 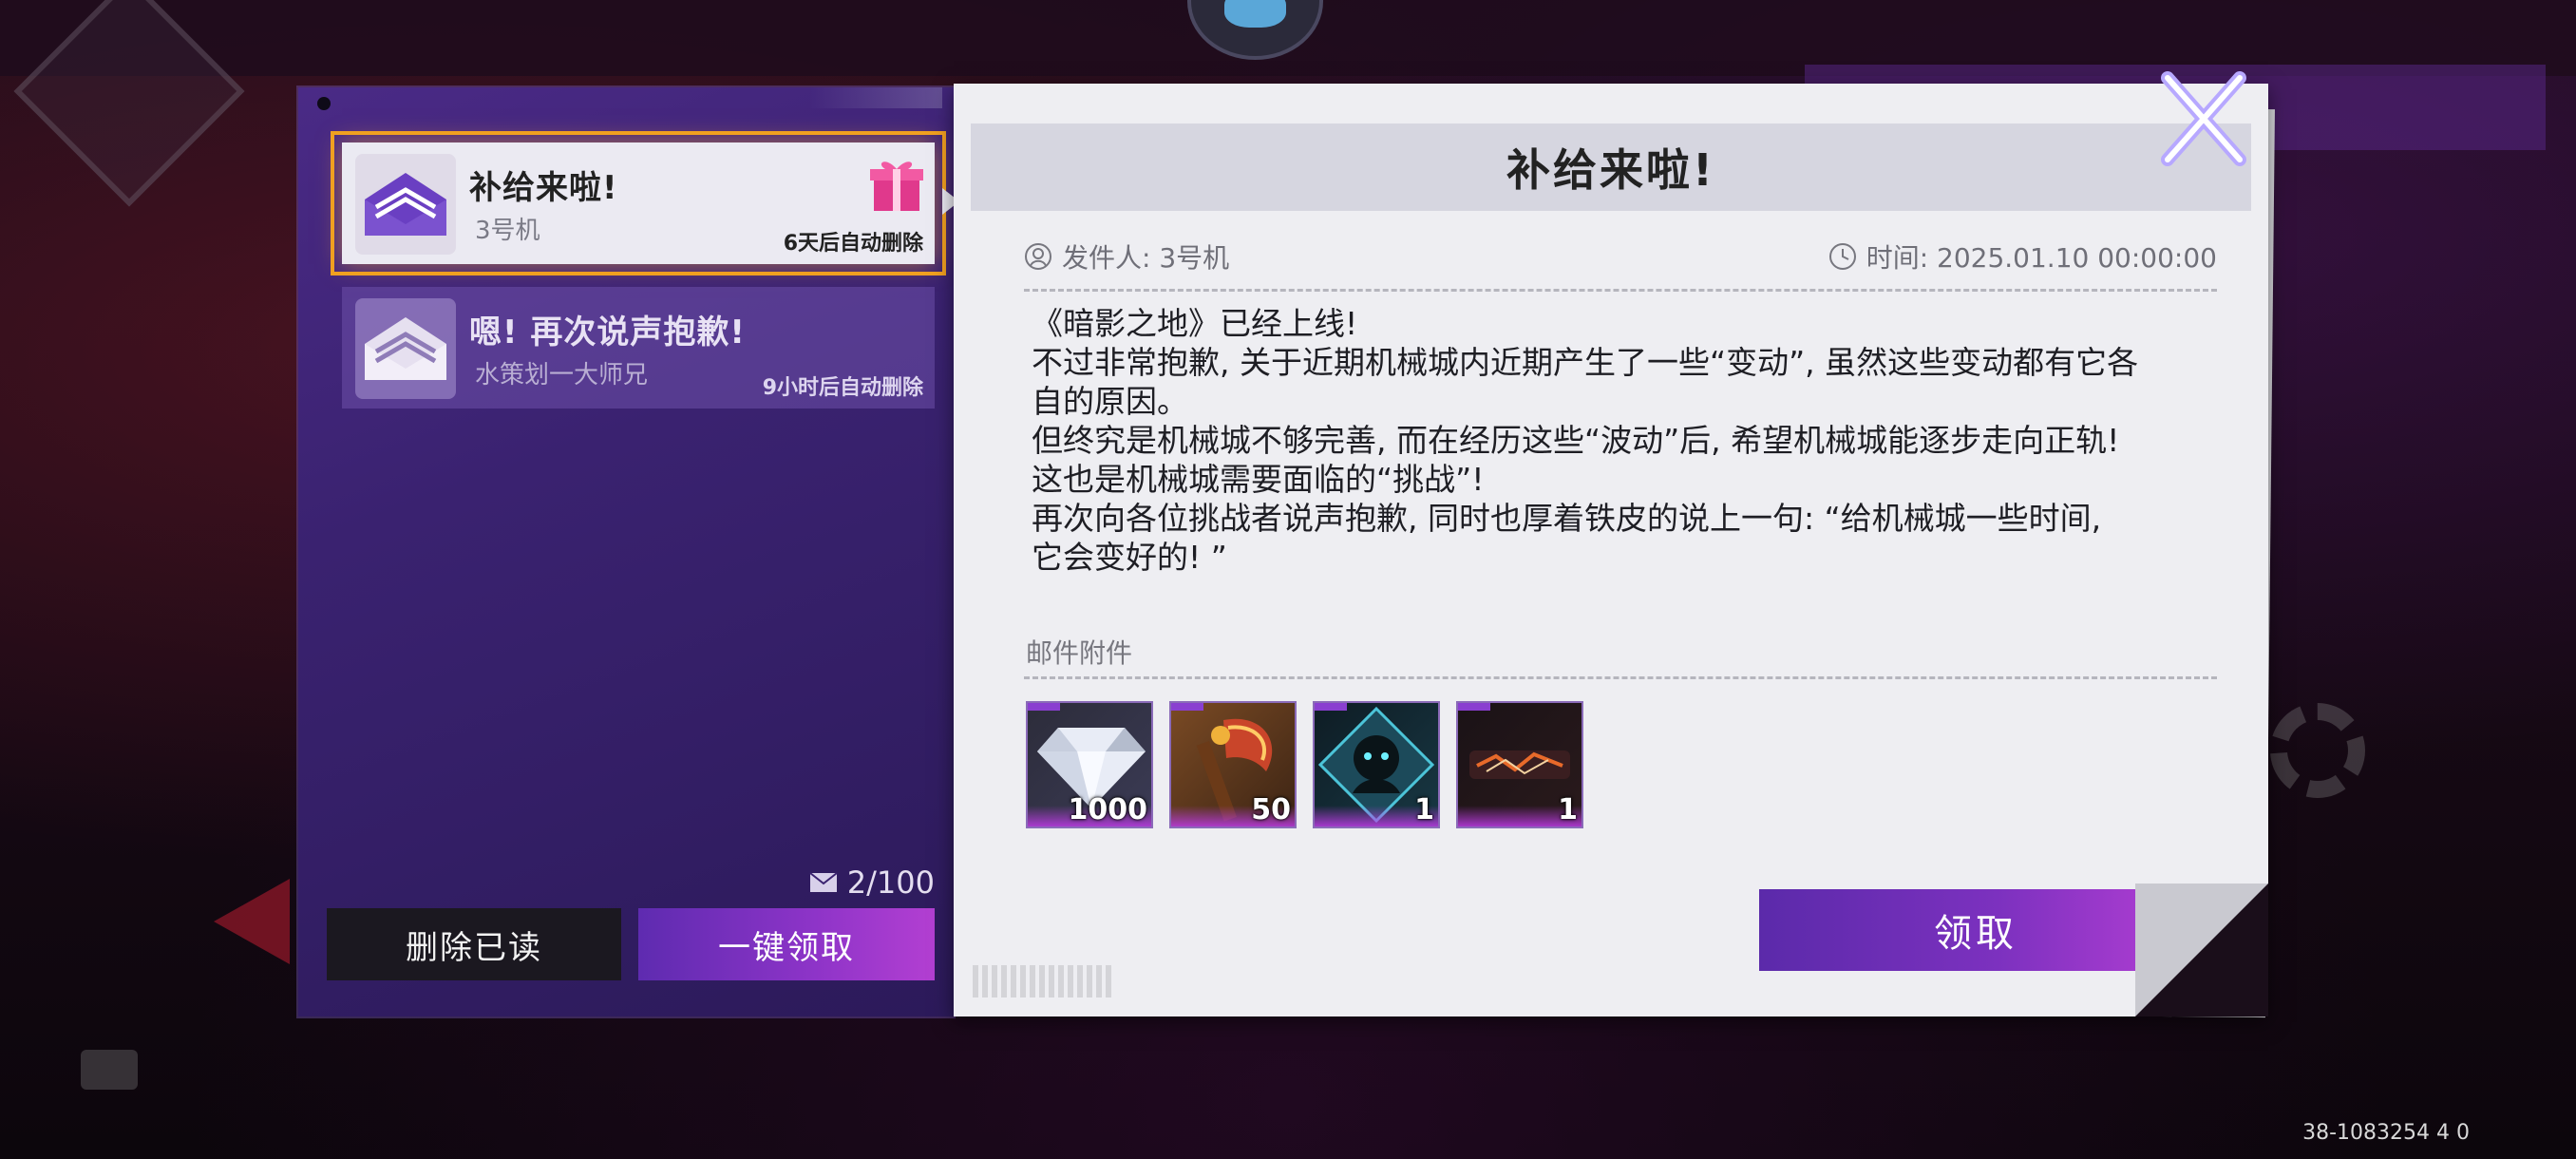 I want to click on sender-info: 发件人: 3号机, so click(x=1126, y=257).